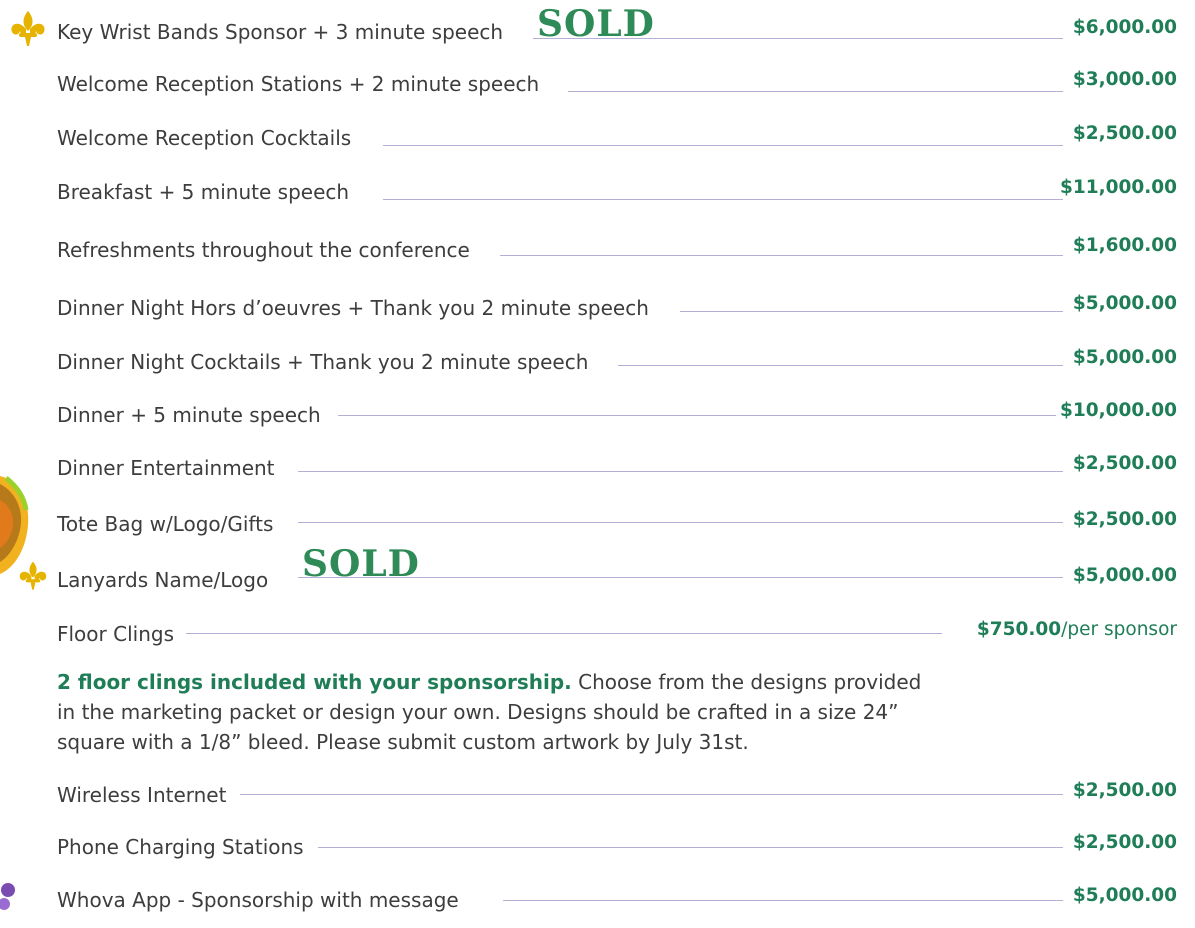  I want to click on row-label: Dinner + 5 minute speech, so click(189, 415).